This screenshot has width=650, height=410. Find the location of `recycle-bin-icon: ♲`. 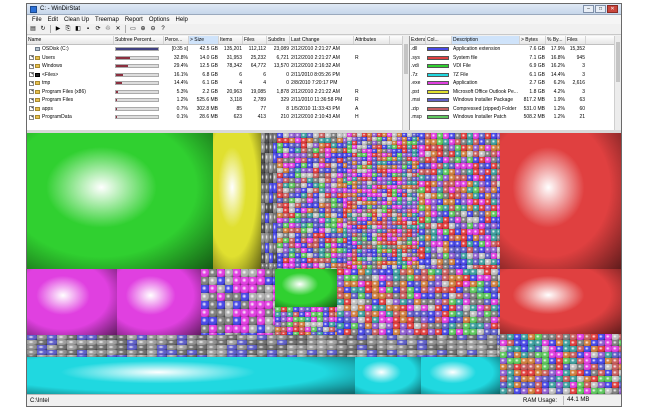

recycle-bin-icon: ♲ is located at coordinates (108, 29).